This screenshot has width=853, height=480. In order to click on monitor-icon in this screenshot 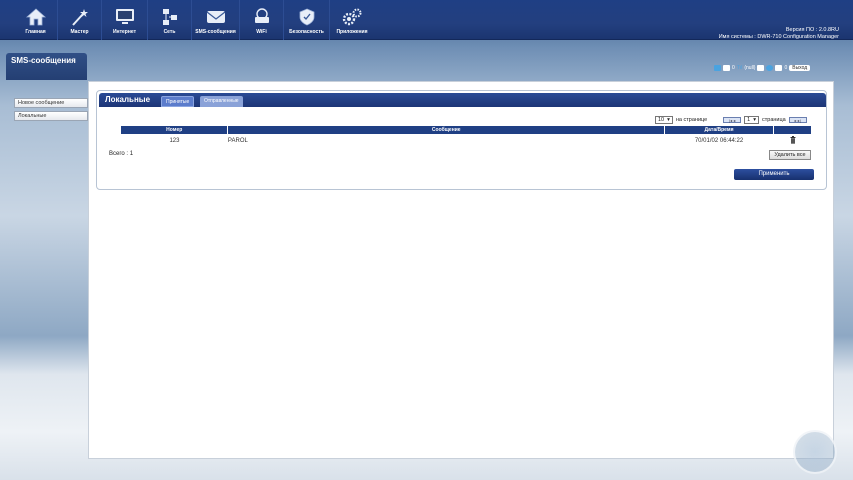, I will do `click(124, 16)`.